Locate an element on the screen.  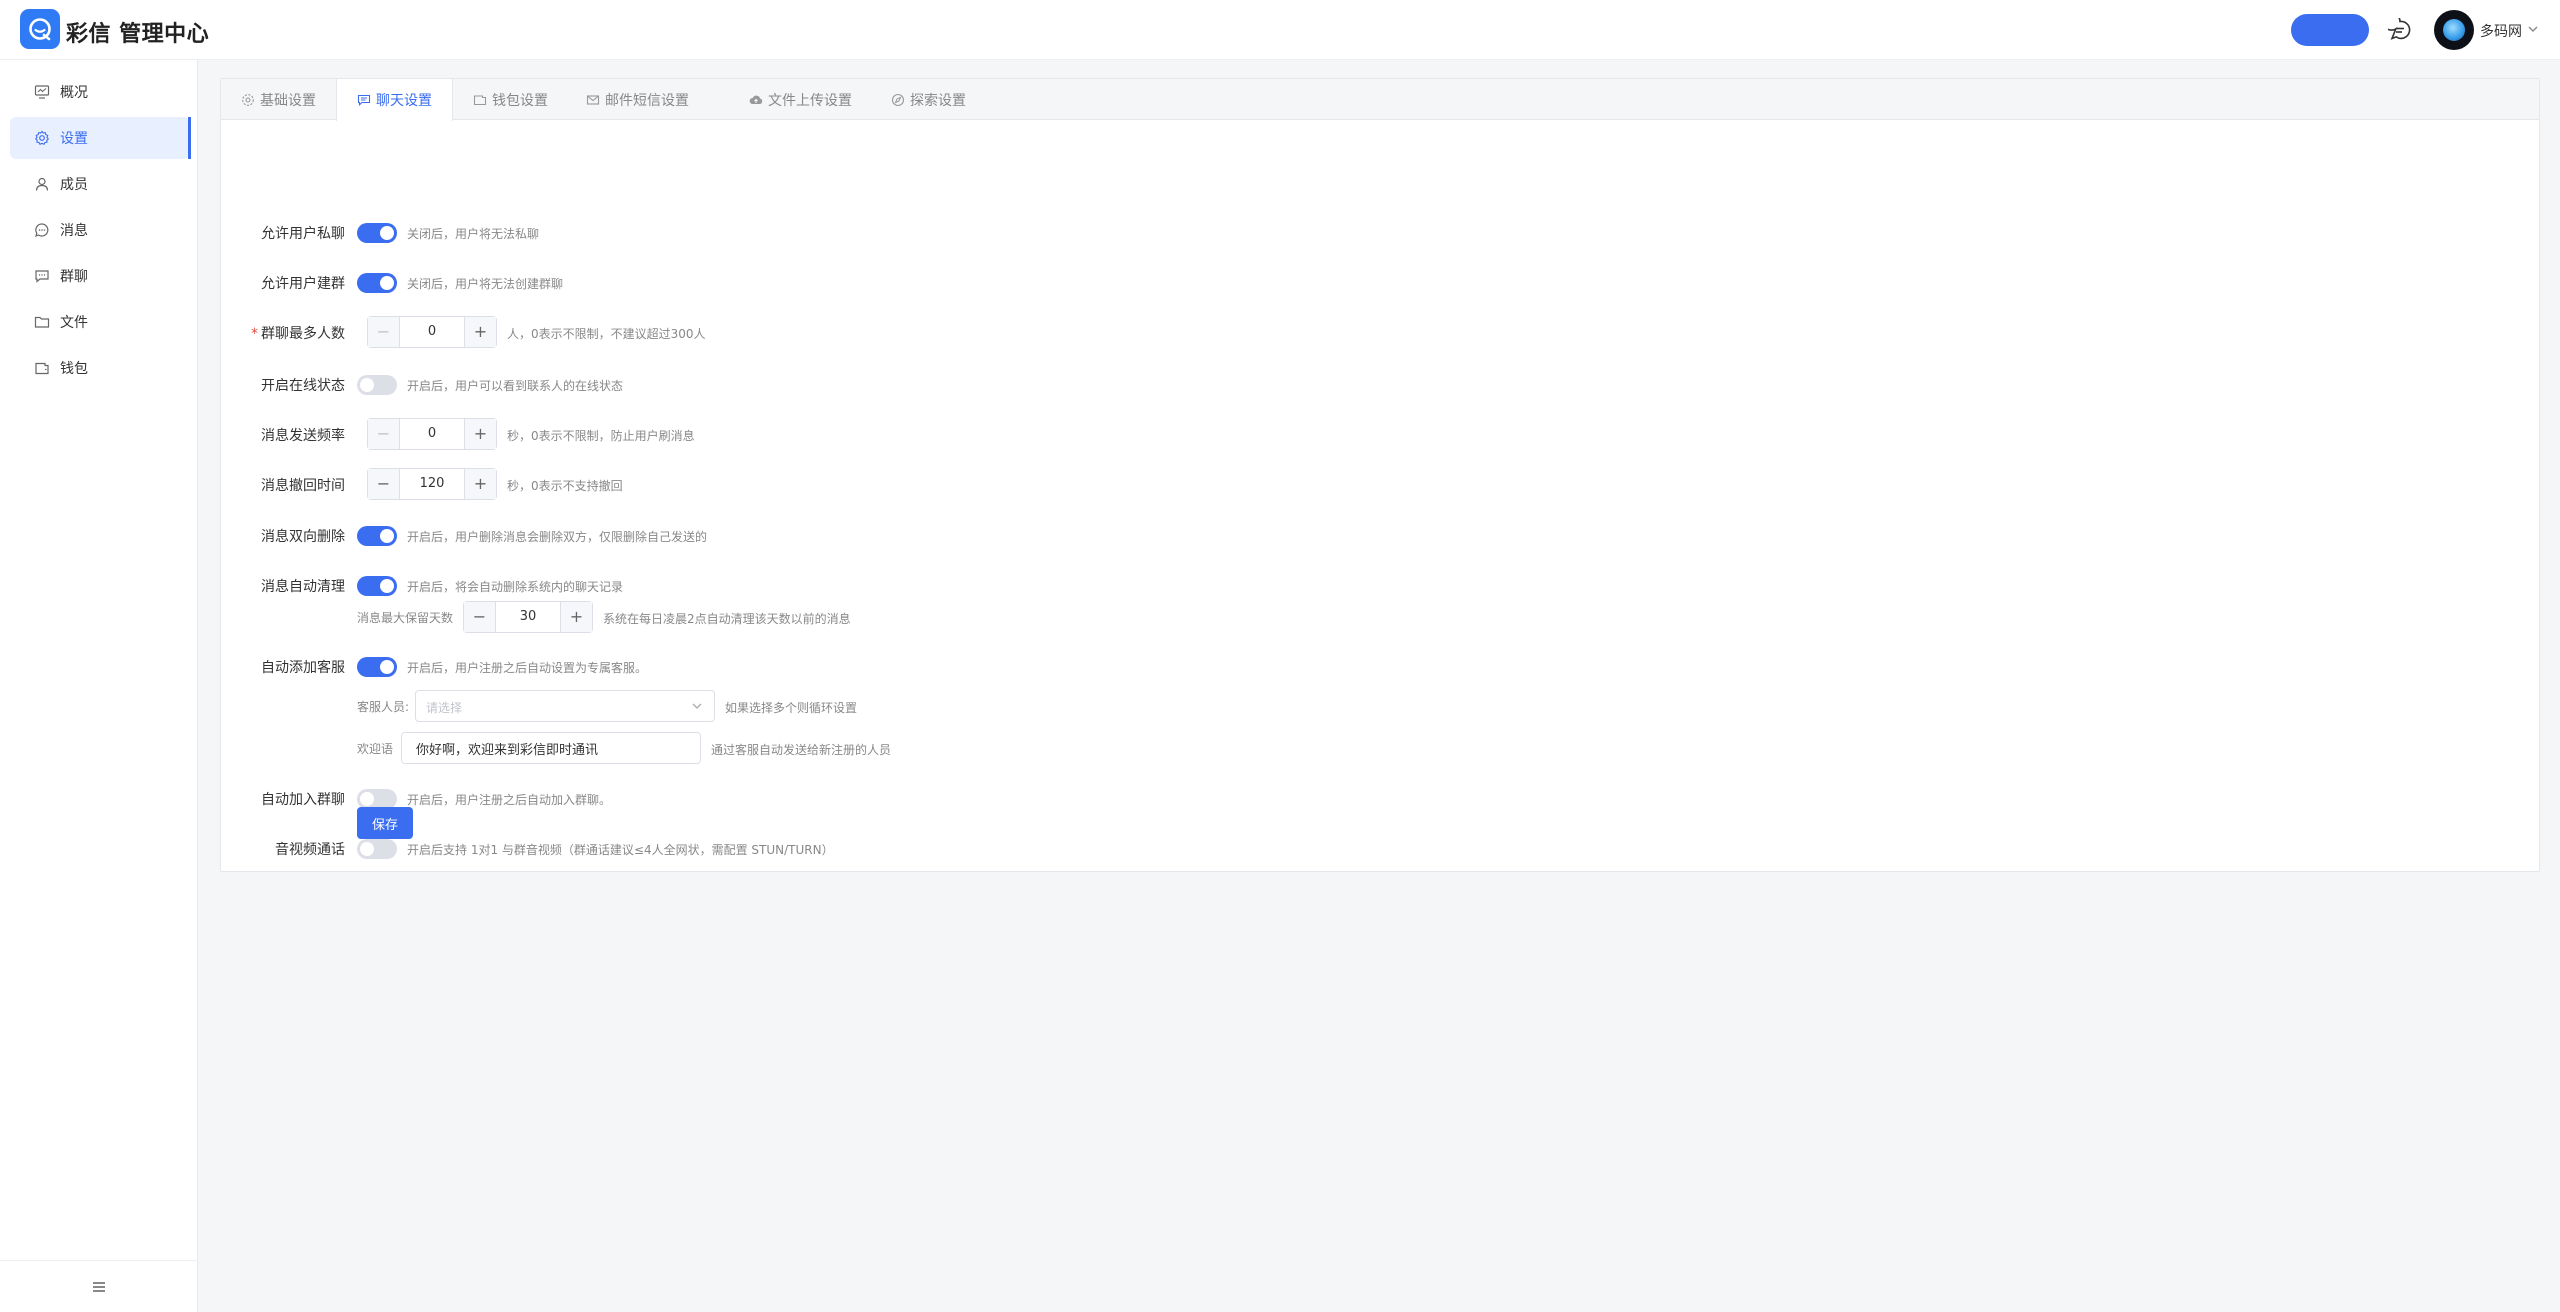
auto-clean-switch is located at coordinates (377, 586).